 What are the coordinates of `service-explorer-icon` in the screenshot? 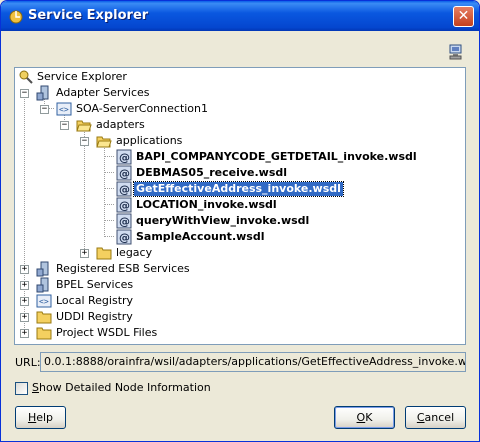 It's located at (26, 77).